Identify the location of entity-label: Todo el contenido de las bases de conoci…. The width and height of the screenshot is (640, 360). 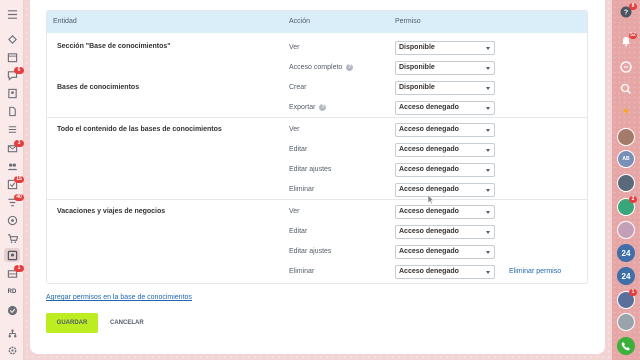
(139, 129).